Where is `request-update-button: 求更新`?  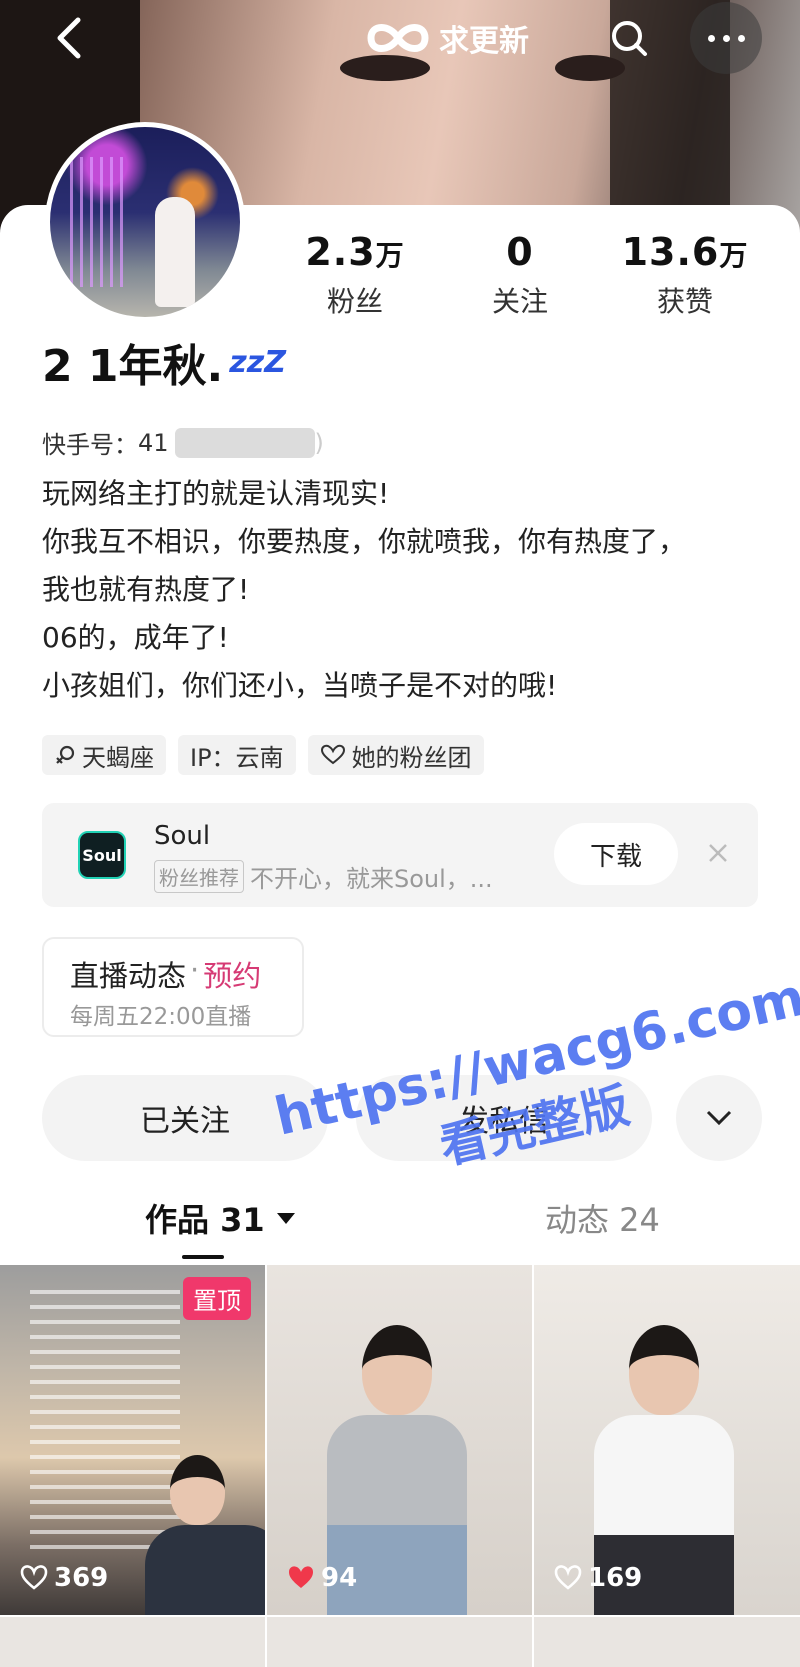 request-update-button: 求更新 is located at coordinates (447, 38).